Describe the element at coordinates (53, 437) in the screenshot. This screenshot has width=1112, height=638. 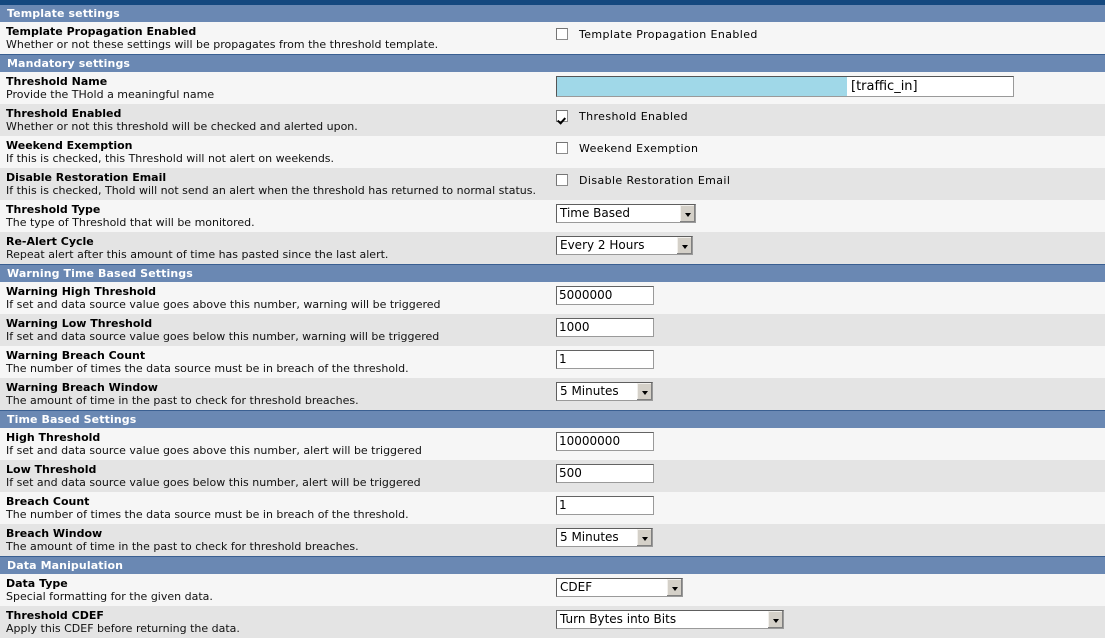
I see `row-label-high-threshold: High Threshold` at that location.